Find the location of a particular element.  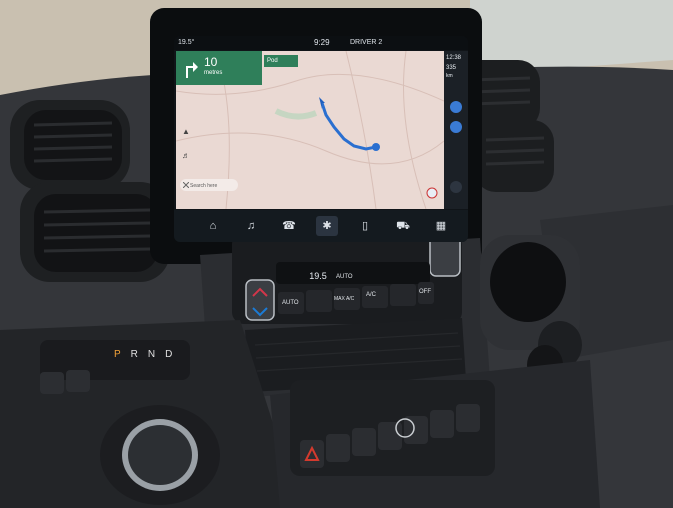

status-bar: 19.5° 9:29 DRIVER 2 is located at coordinates (321, 43).